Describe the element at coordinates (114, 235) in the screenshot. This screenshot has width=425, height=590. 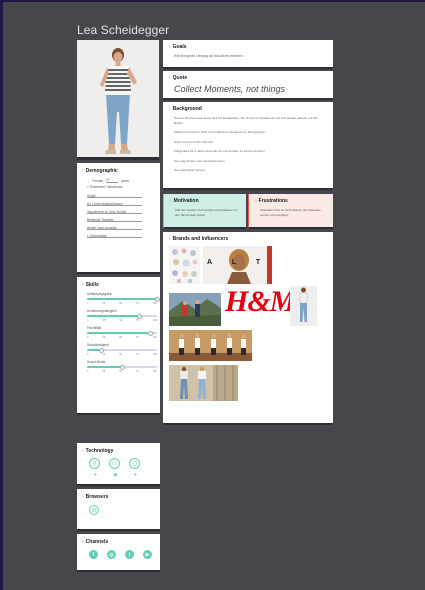
I see `demographic-field: 1 Geschwister` at that location.